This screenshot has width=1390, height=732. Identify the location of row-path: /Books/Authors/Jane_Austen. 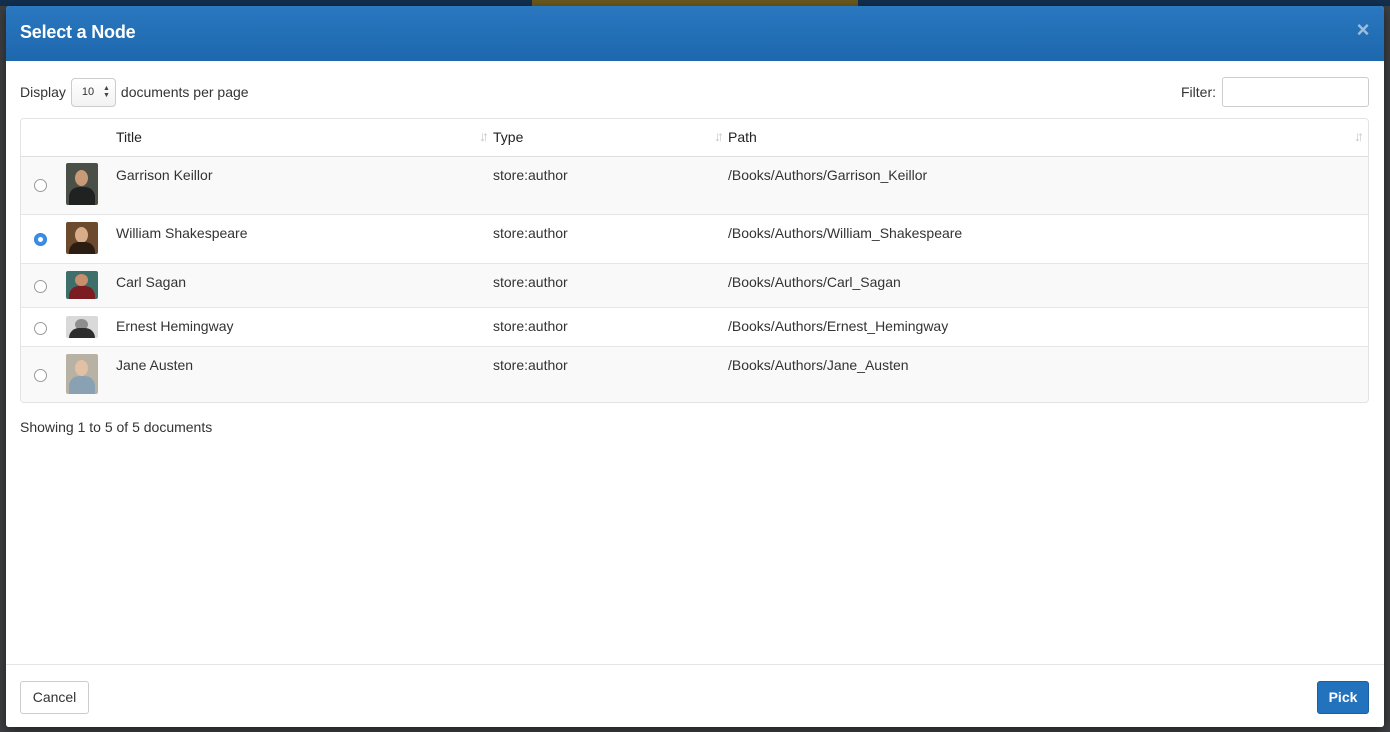
(1048, 373).